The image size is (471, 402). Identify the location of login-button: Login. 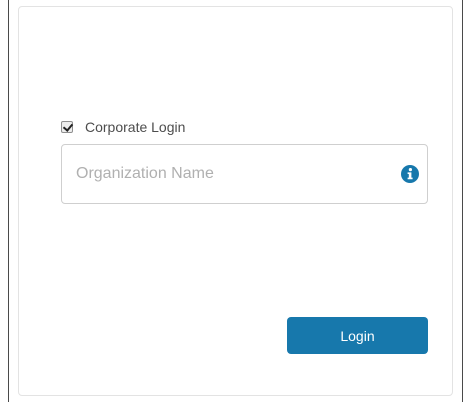
(357, 335).